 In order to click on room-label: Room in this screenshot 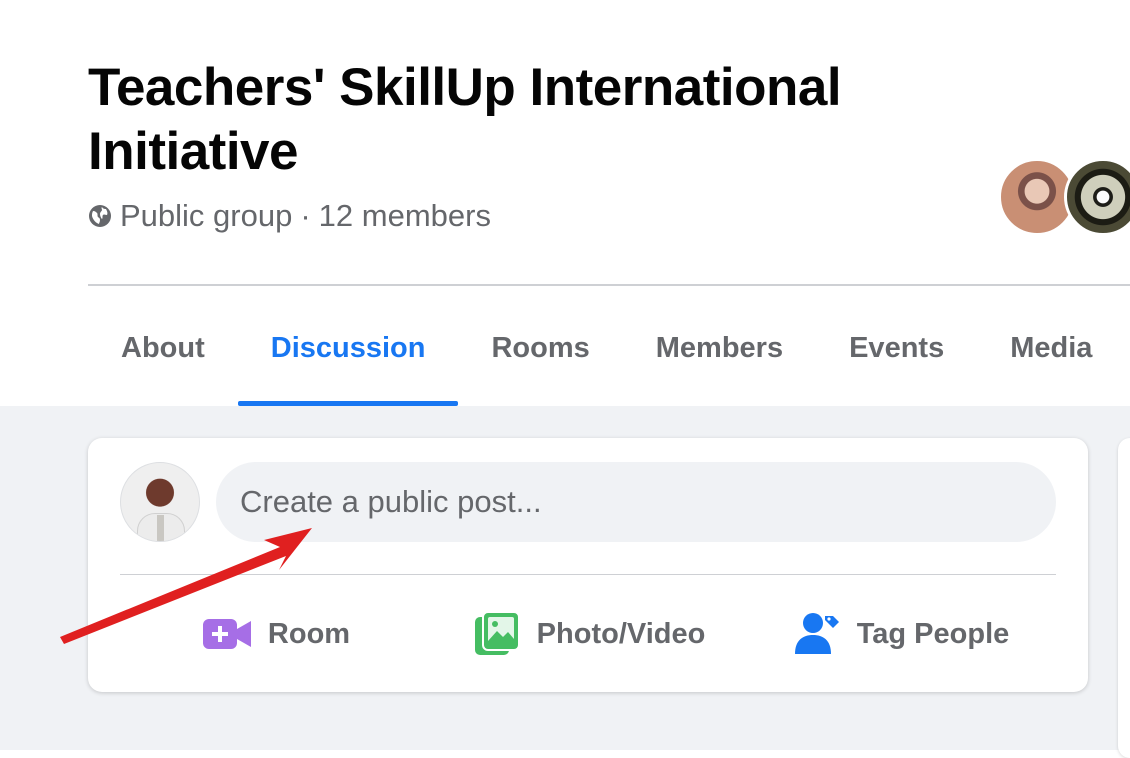, I will do `click(309, 633)`.